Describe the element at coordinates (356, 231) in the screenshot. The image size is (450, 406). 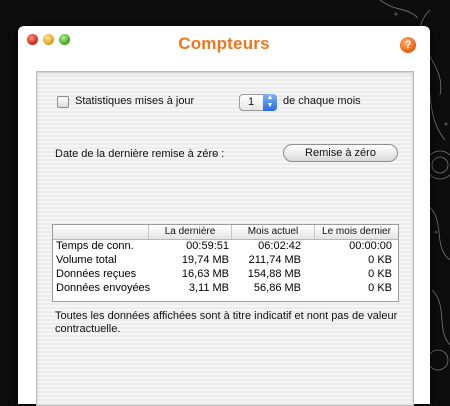
I see `column-header-previous-month: Le mois dernier` at that location.